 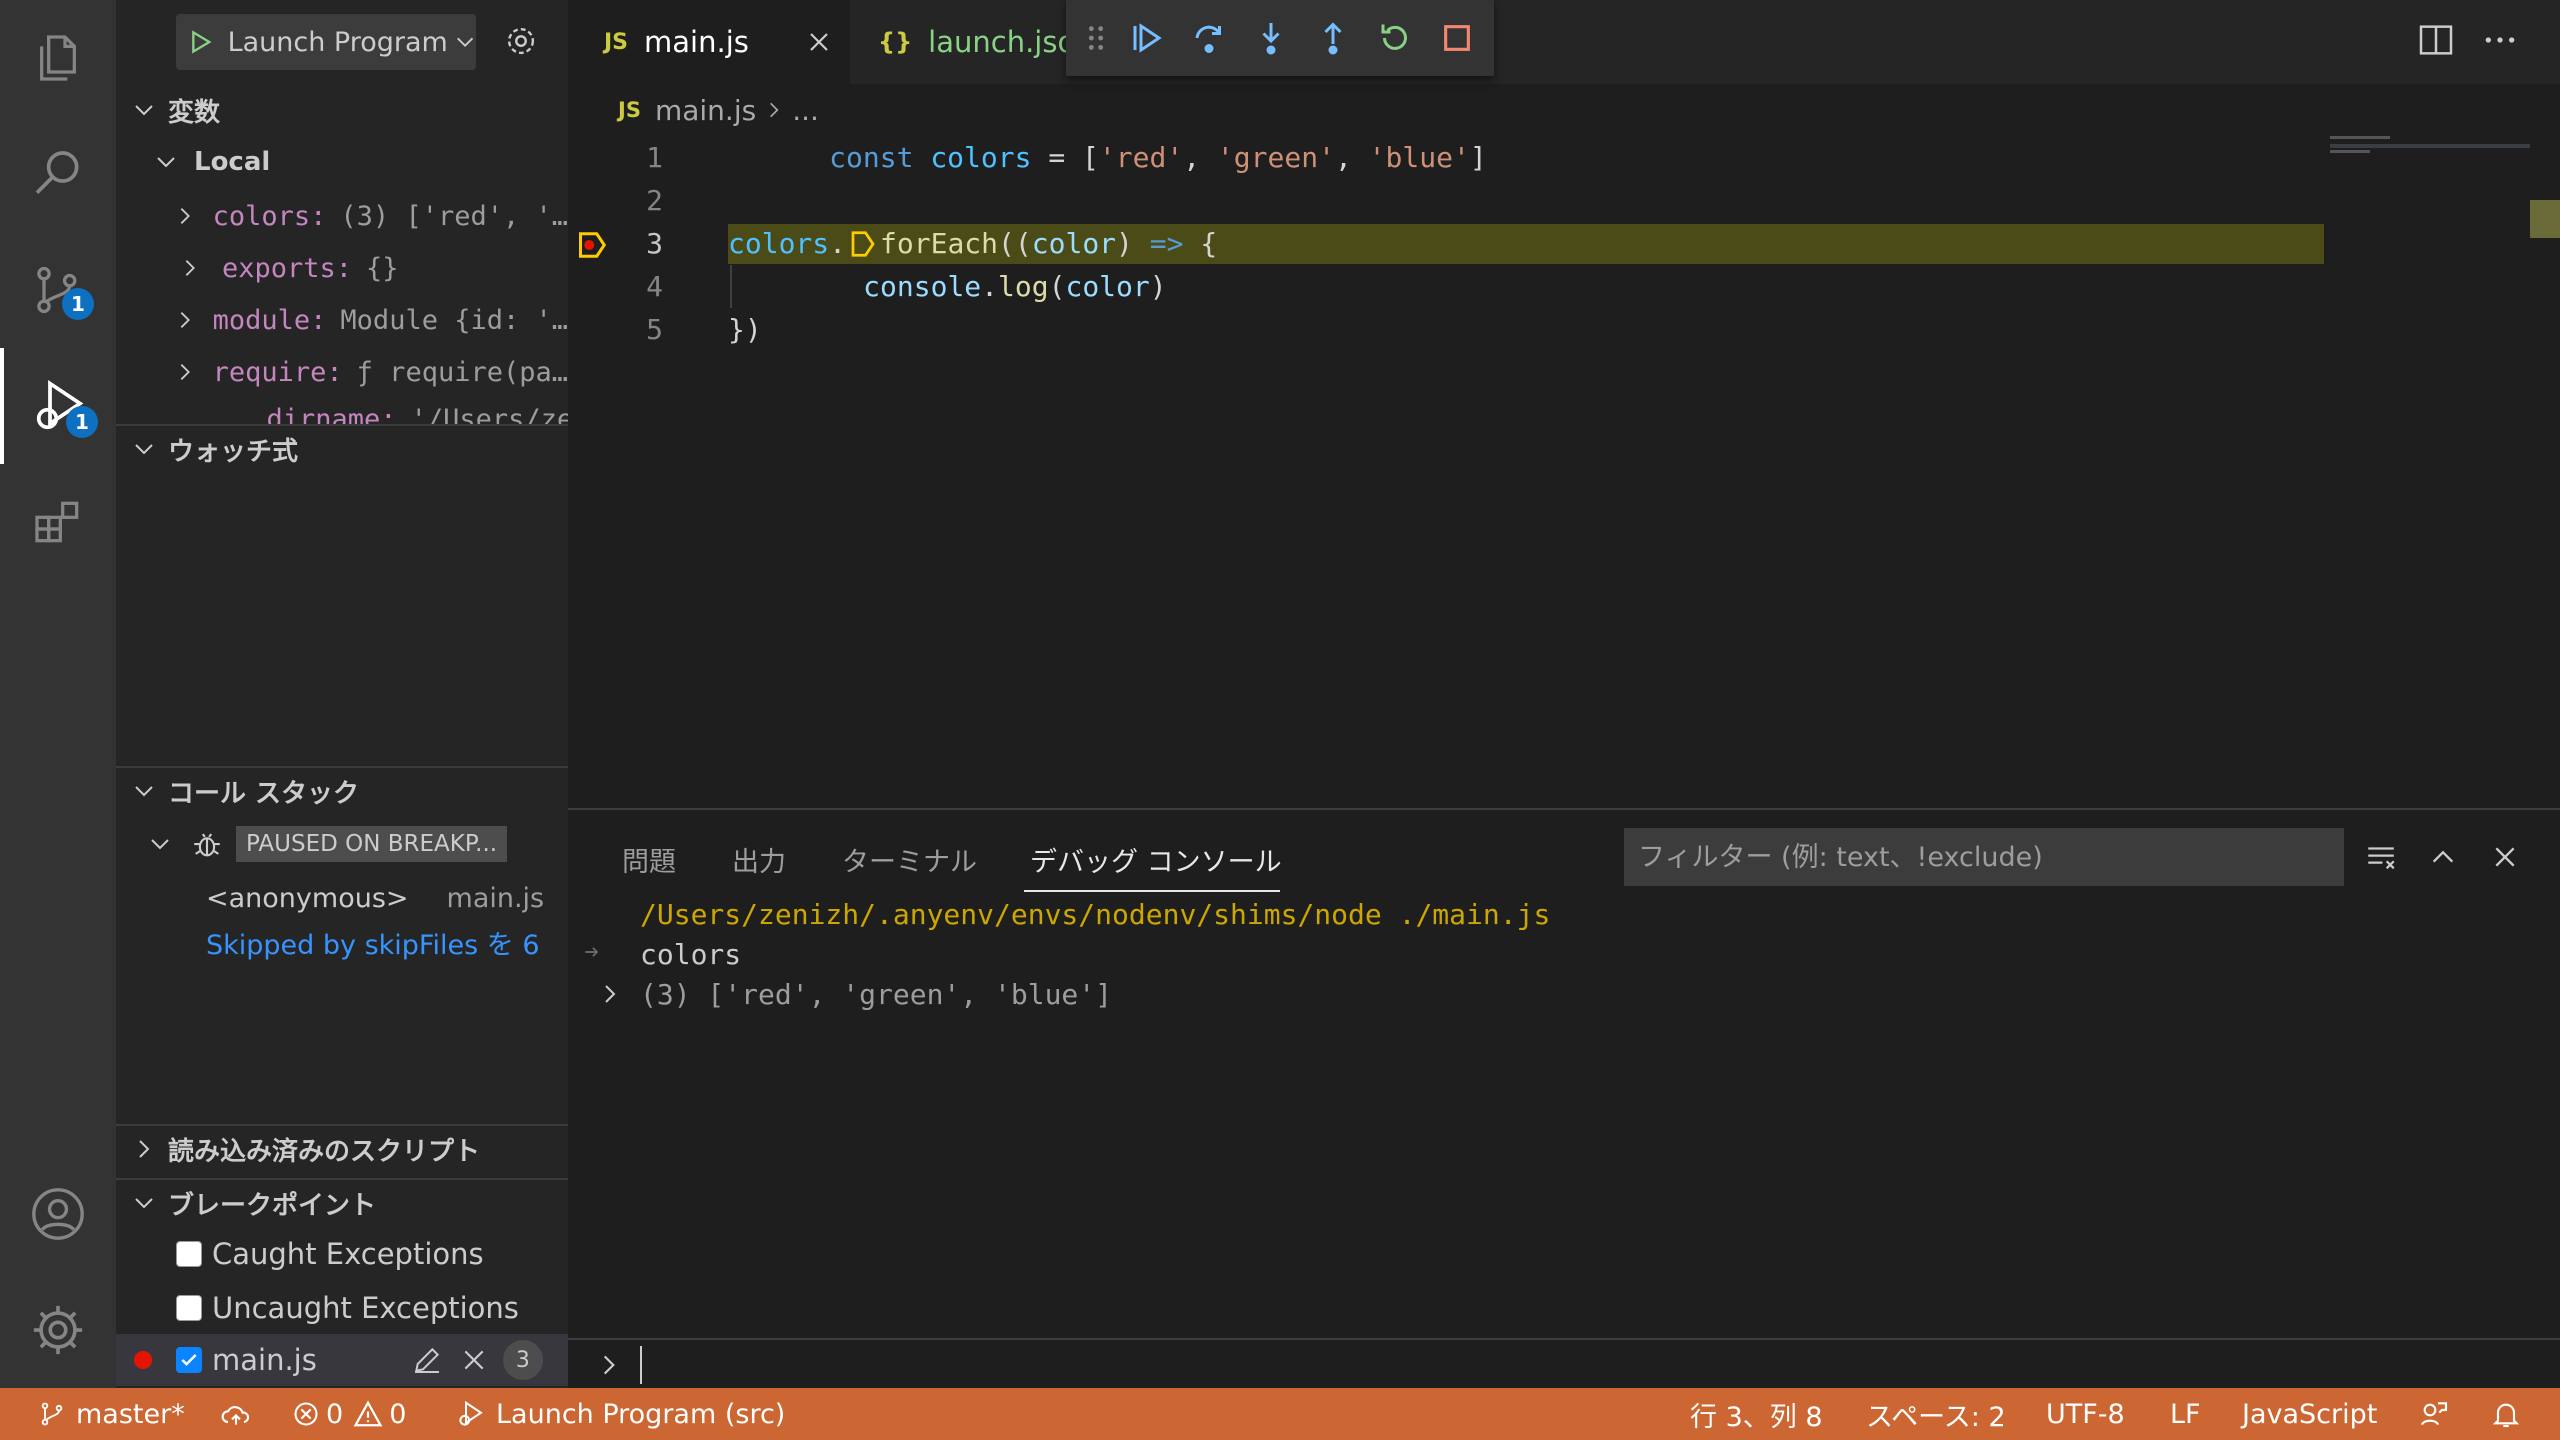 What do you see at coordinates (264, 1360) in the screenshot?
I see `breakpoint-label: main.js` at bounding box center [264, 1360].